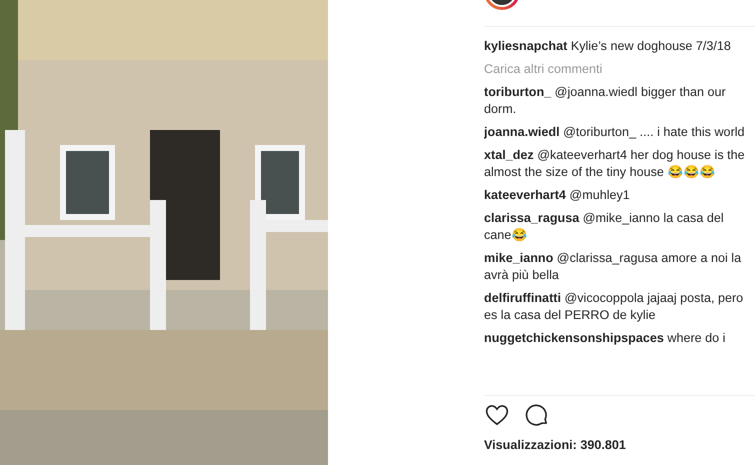 Image resolution: width=755 pixels, height=465 pixels. Describe the element at coordinates (618, 69) in the screenshot. I see `load-more-link: Carica altri commenti` at that location.